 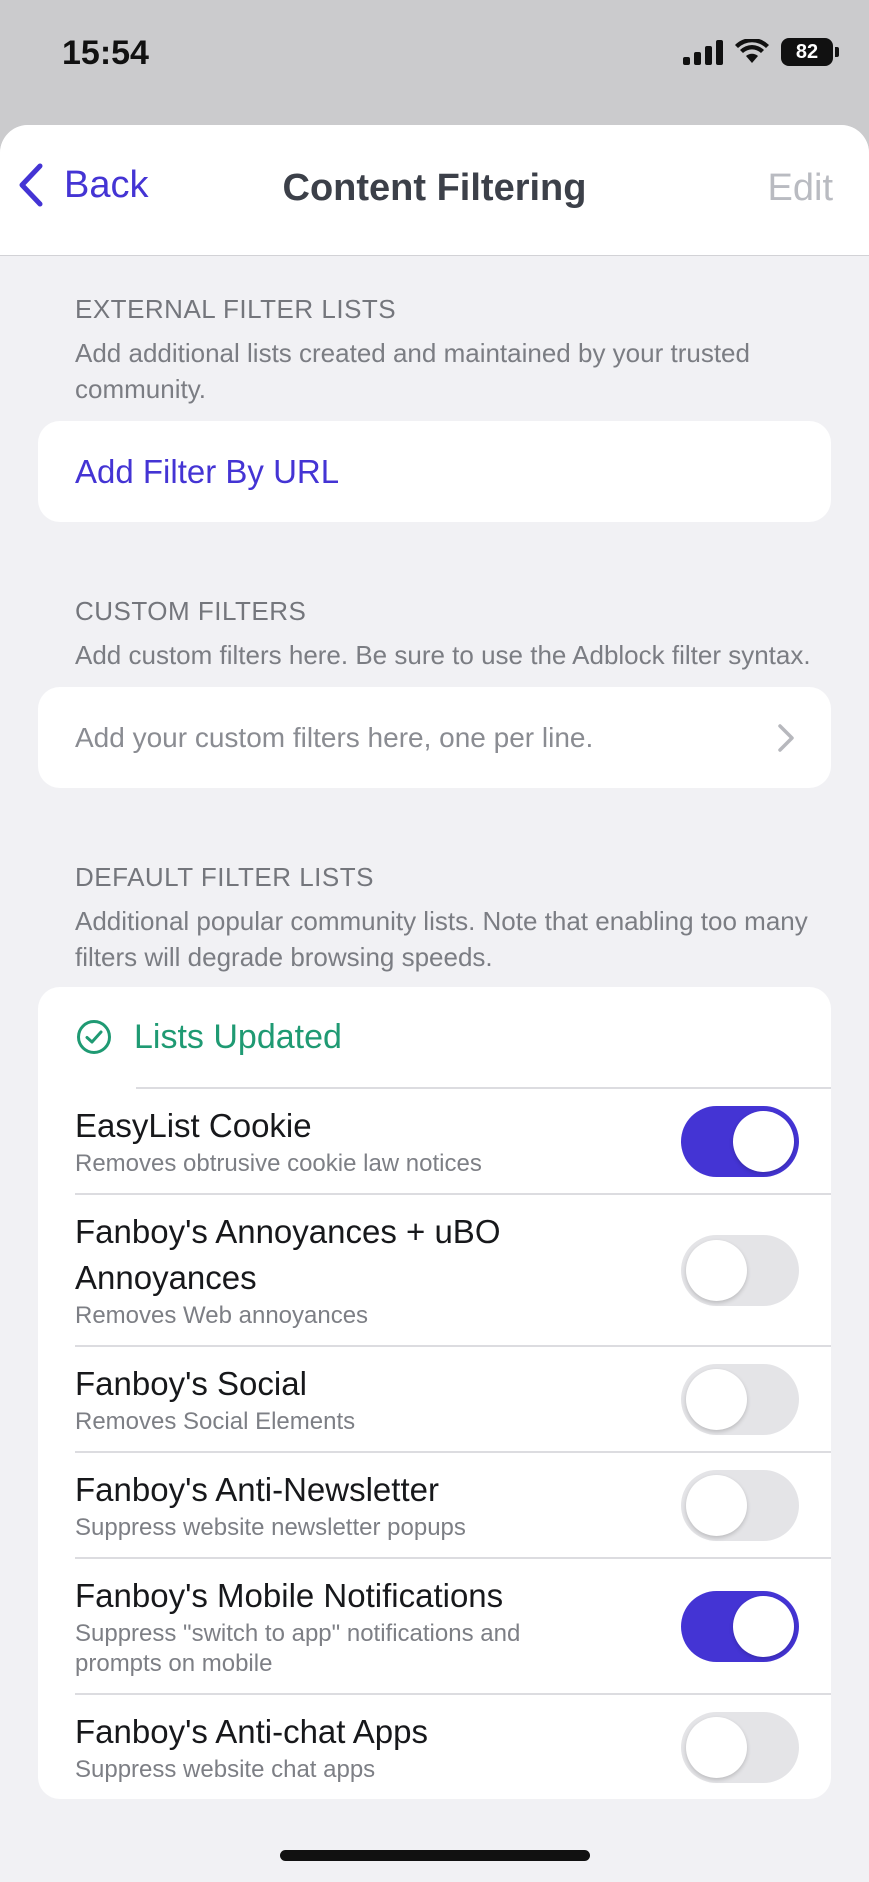 I want to click on filter-text: Fanboy's Social Removes Social Elements, so click(x=215, y=1399).